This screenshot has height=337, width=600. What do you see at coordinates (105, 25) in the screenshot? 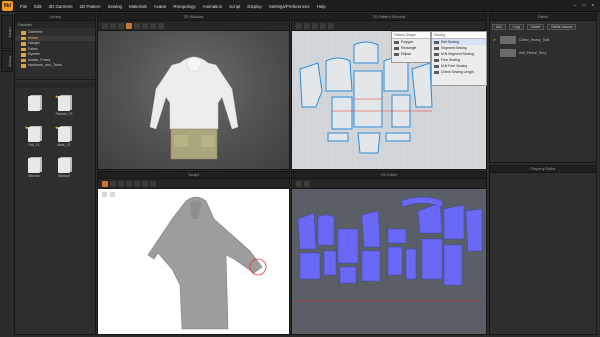
I see `select-tool-icon` at bounding box center [105, 25].